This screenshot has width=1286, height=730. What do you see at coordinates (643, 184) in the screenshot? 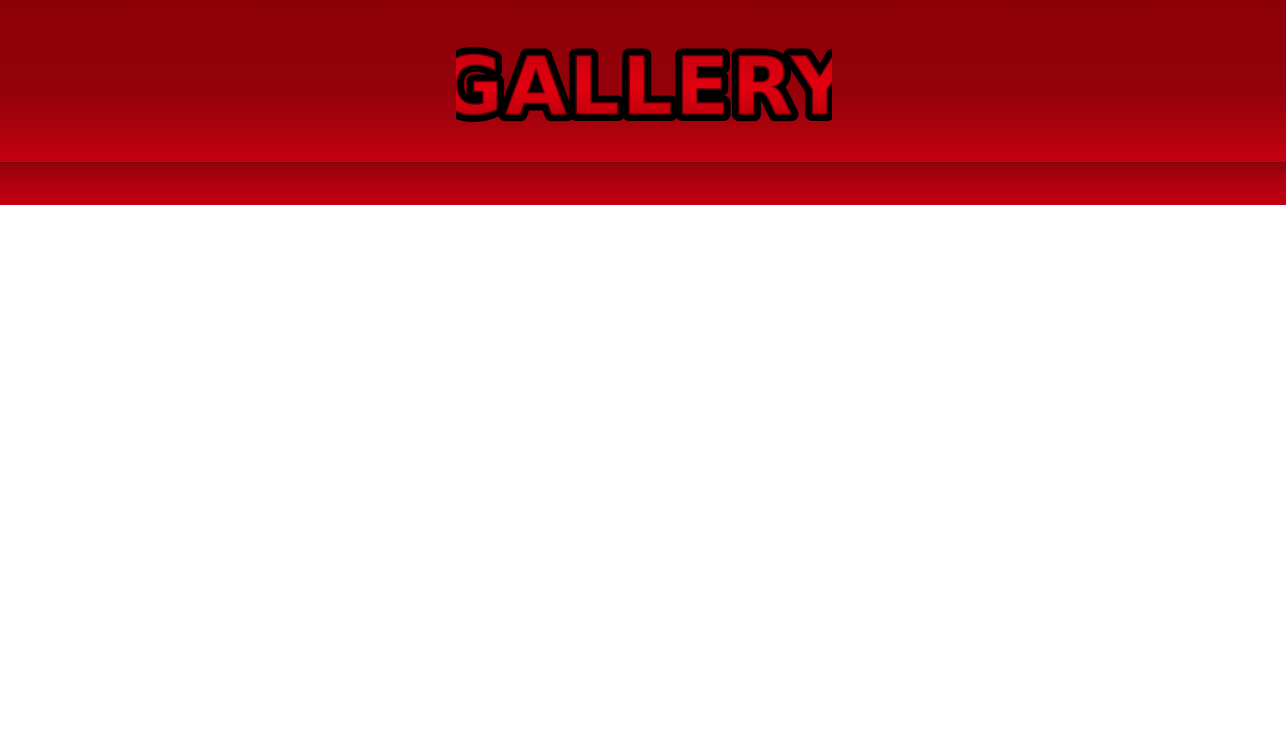
I see `nav-bar` at bounding box center [643, 184].